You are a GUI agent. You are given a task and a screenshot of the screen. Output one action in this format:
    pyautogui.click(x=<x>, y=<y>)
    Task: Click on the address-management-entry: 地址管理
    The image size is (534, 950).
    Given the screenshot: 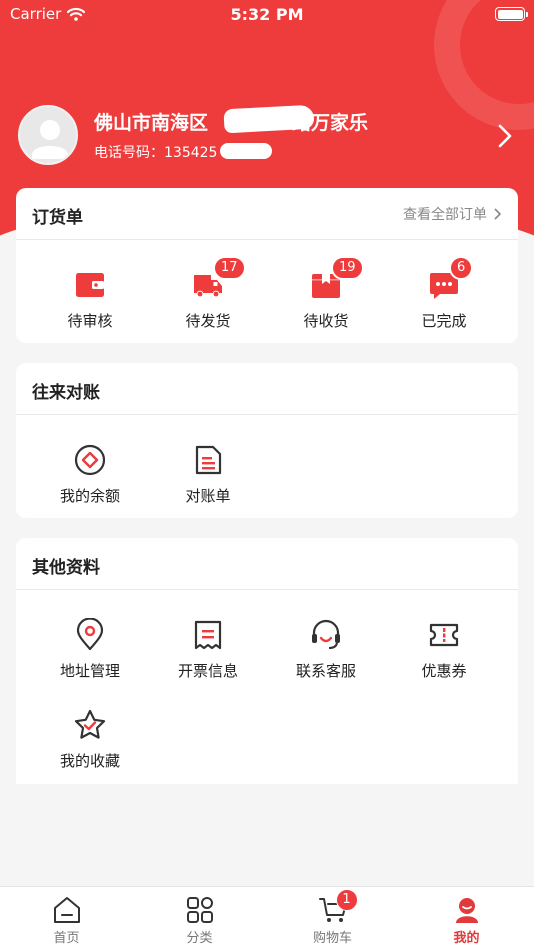 What is the action you would take?
    pyautogui.click(x=90, y=649)
    